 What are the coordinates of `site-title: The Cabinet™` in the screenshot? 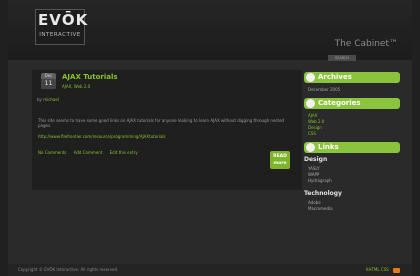 It's located at (366, 44).